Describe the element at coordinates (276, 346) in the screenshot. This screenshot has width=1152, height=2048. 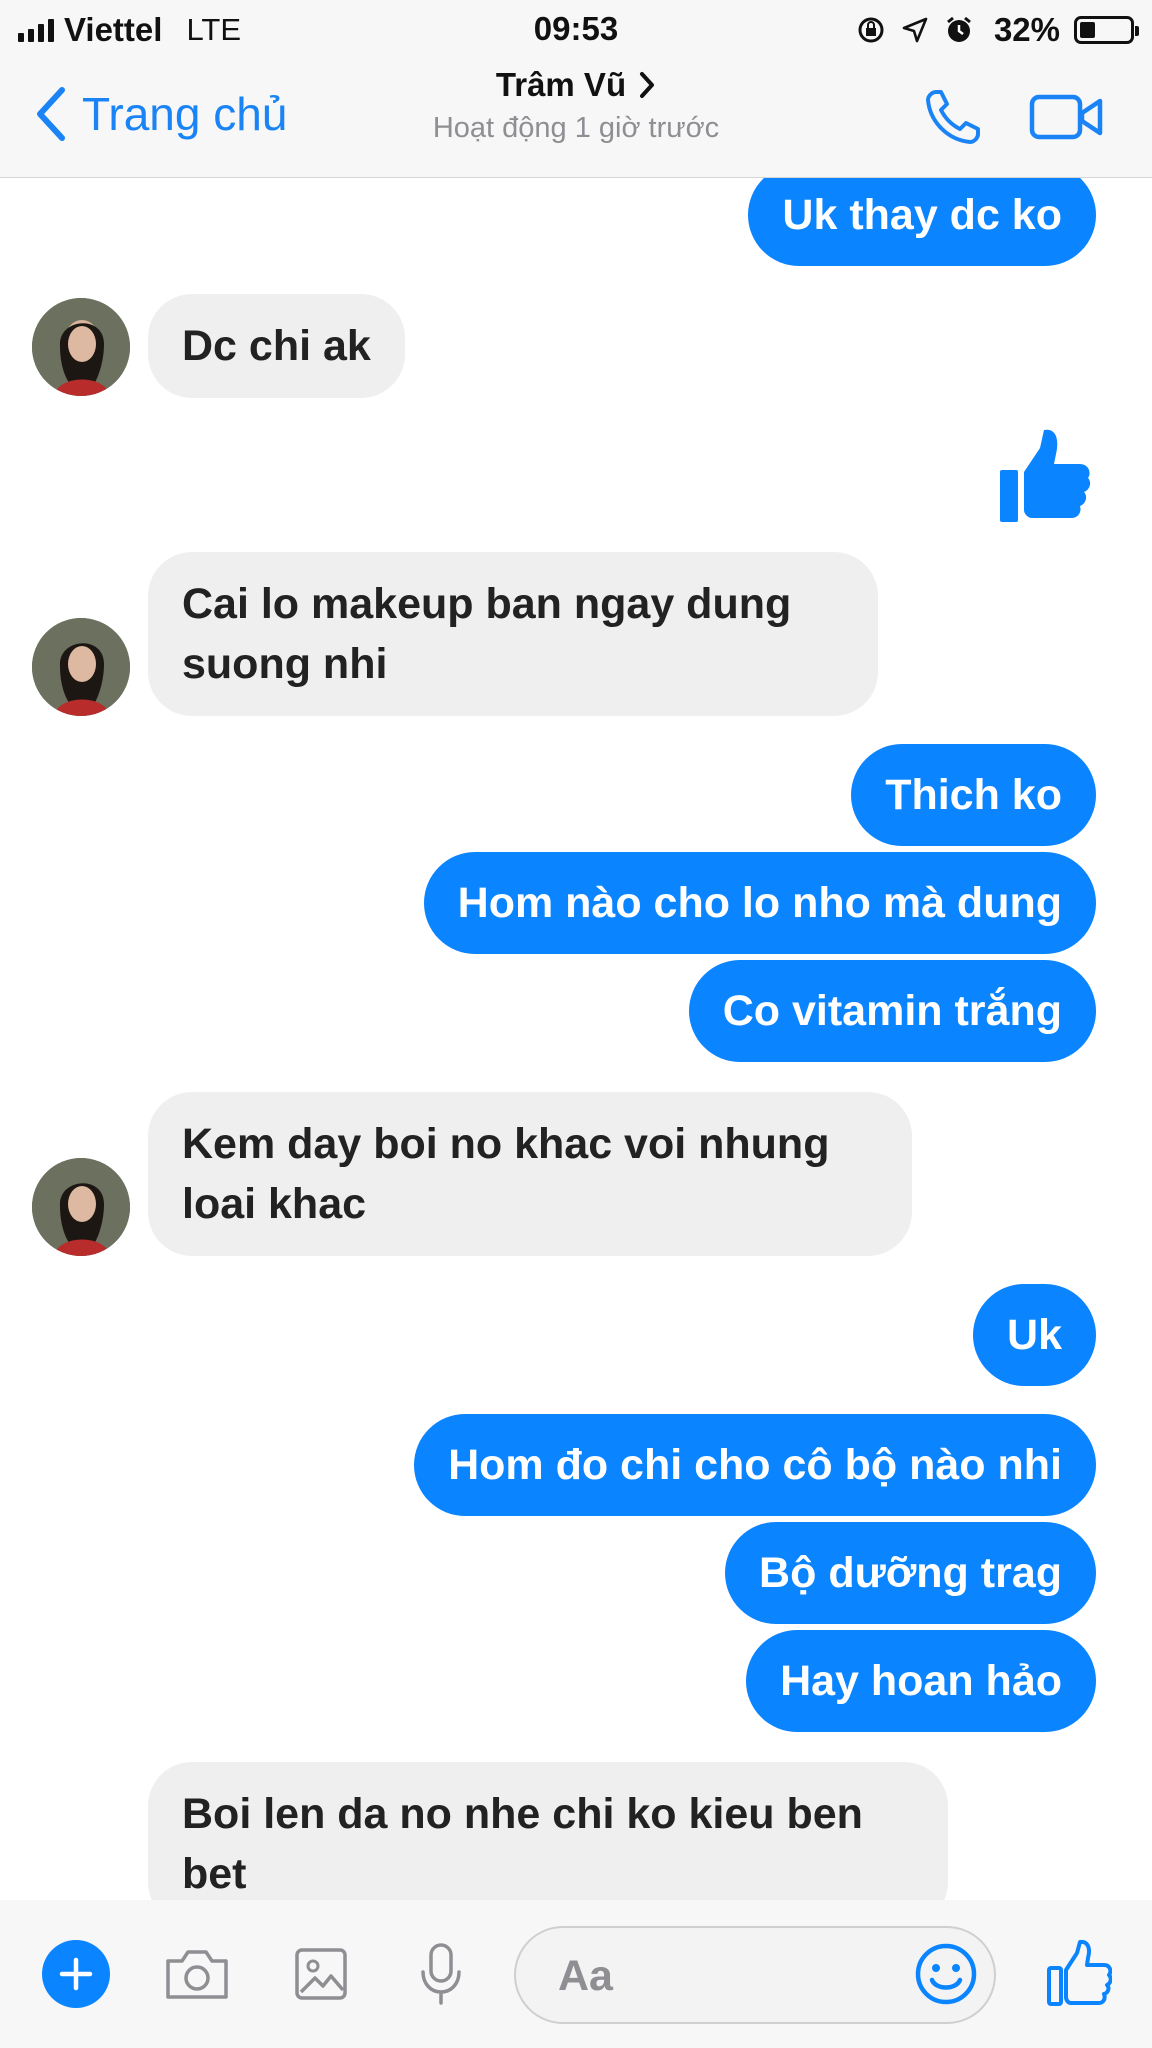
I see `incoming-message: Dc chi ak` at that location.